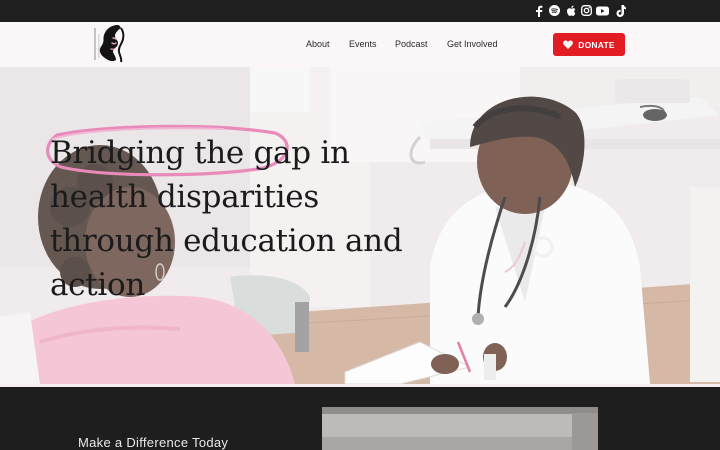  I want to click on headline-line-4: action, so click(98, 285).